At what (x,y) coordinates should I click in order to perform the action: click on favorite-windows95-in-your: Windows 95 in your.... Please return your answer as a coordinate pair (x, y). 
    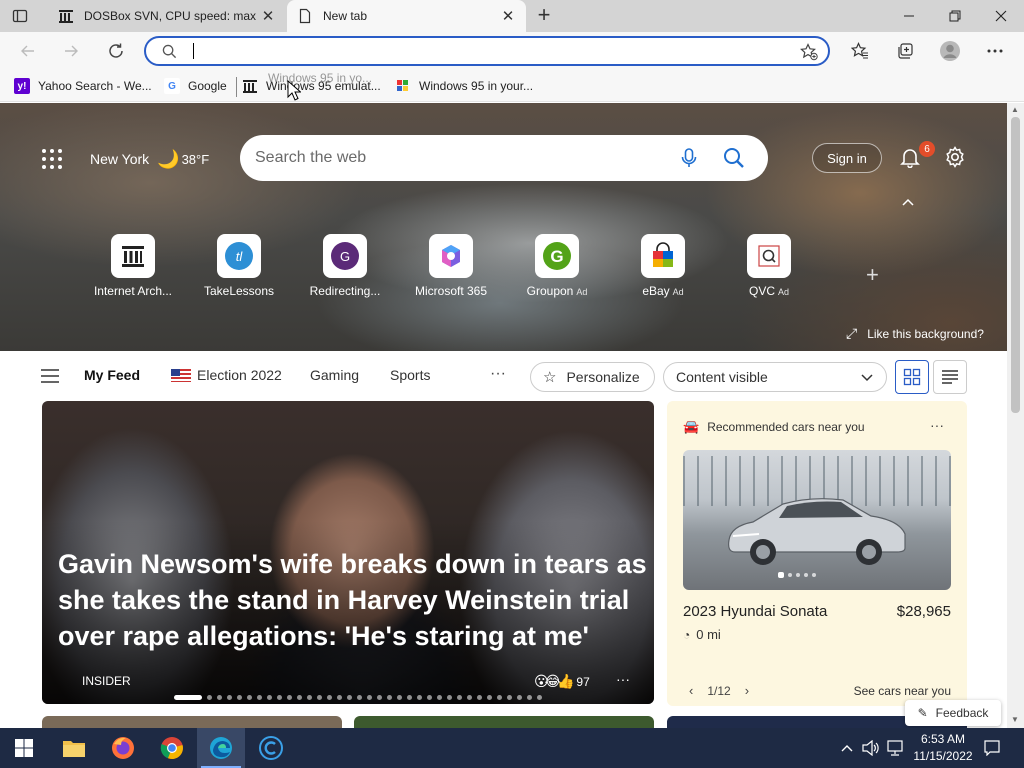
    Looking at the image, I should click on (464, 86).